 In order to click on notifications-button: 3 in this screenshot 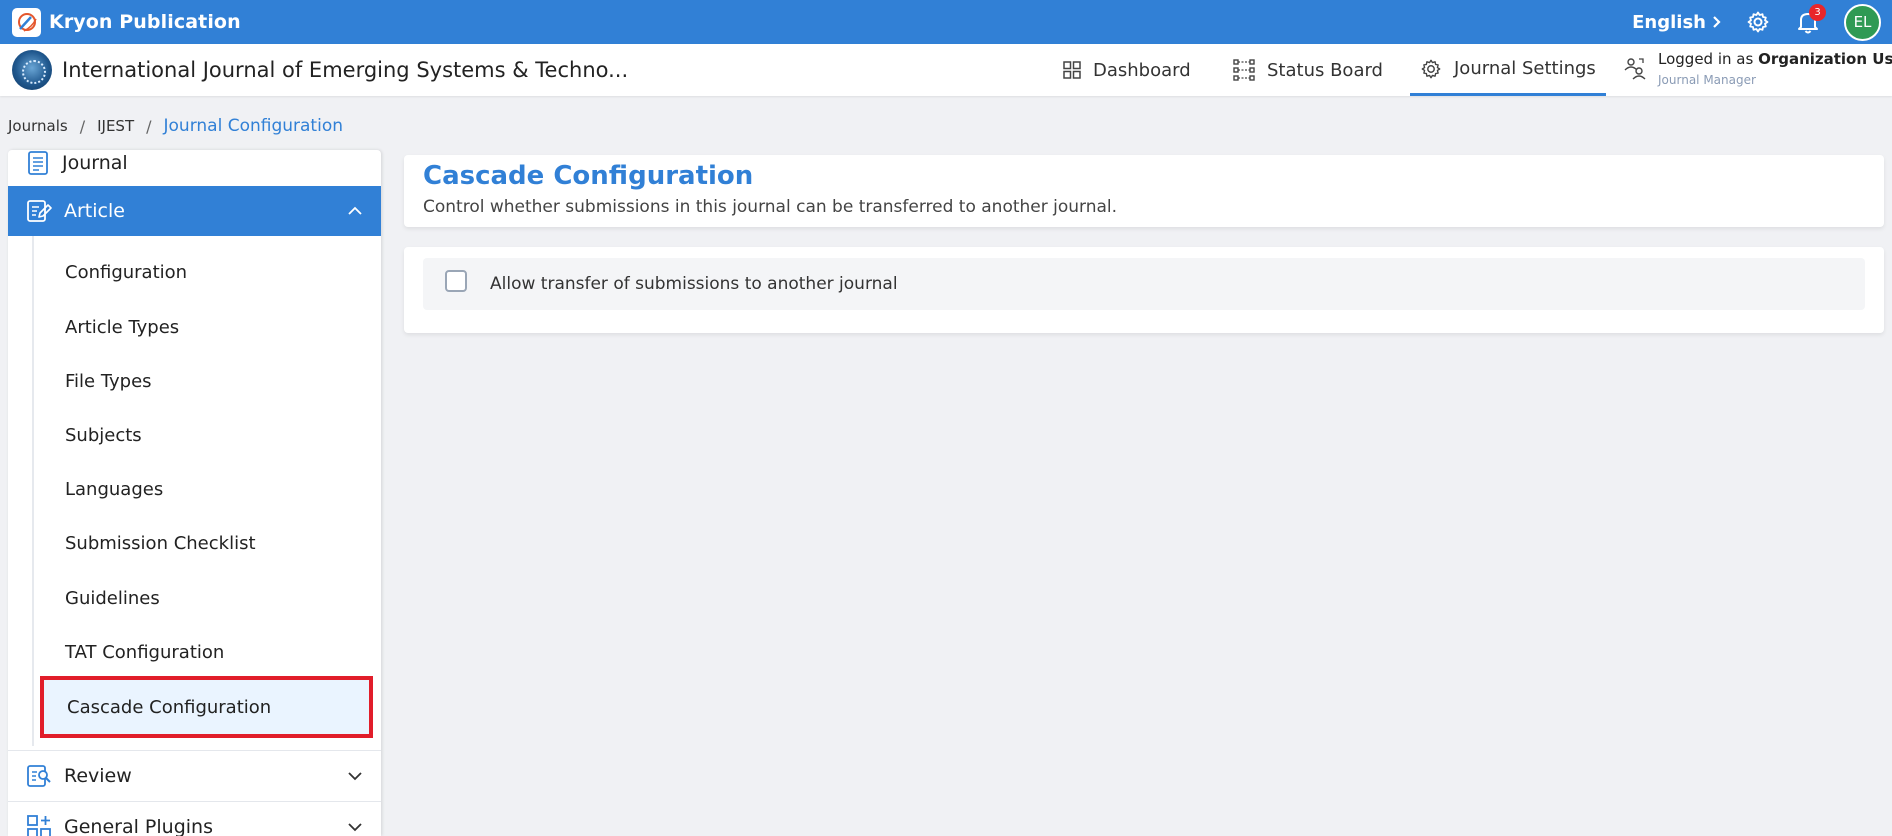, I will do `click(1810, 20)`.